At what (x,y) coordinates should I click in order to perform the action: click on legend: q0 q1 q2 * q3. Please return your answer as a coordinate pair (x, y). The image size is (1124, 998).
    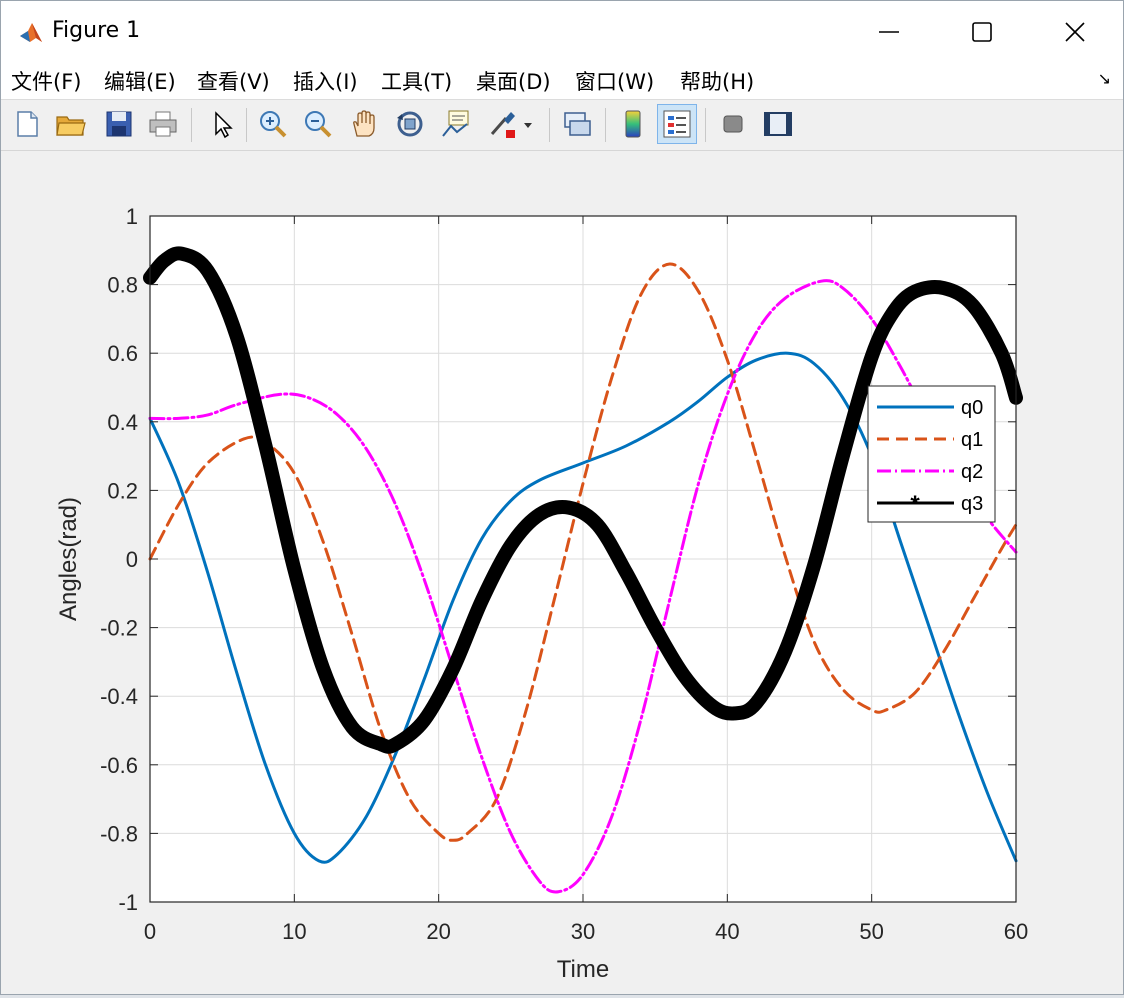
    Looking at the image, I should click on (931, 454).